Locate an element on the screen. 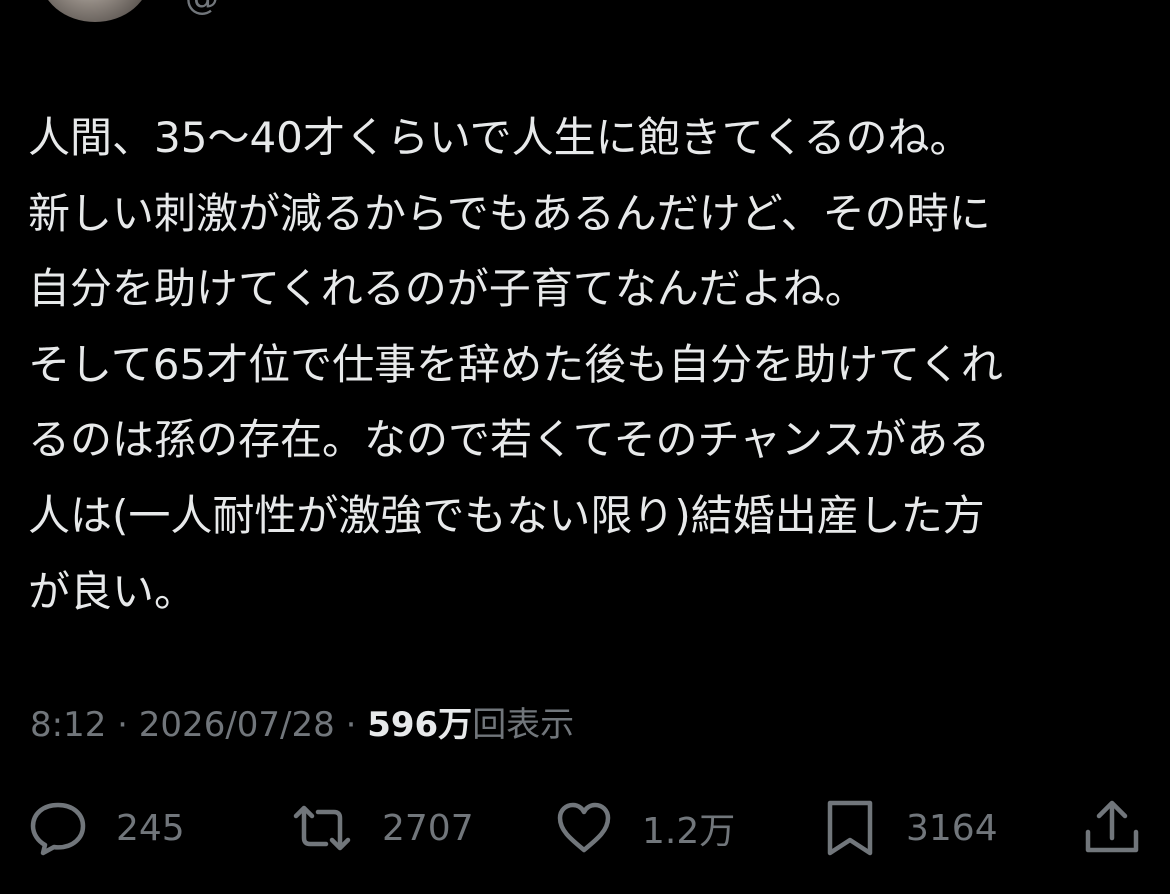 Image resolution: width=1170 pixels, height=894 pixels. tweet-line: そして65才位で仕事を辞めた後も自分を助けてくれ is located at coordinates (515, 364).